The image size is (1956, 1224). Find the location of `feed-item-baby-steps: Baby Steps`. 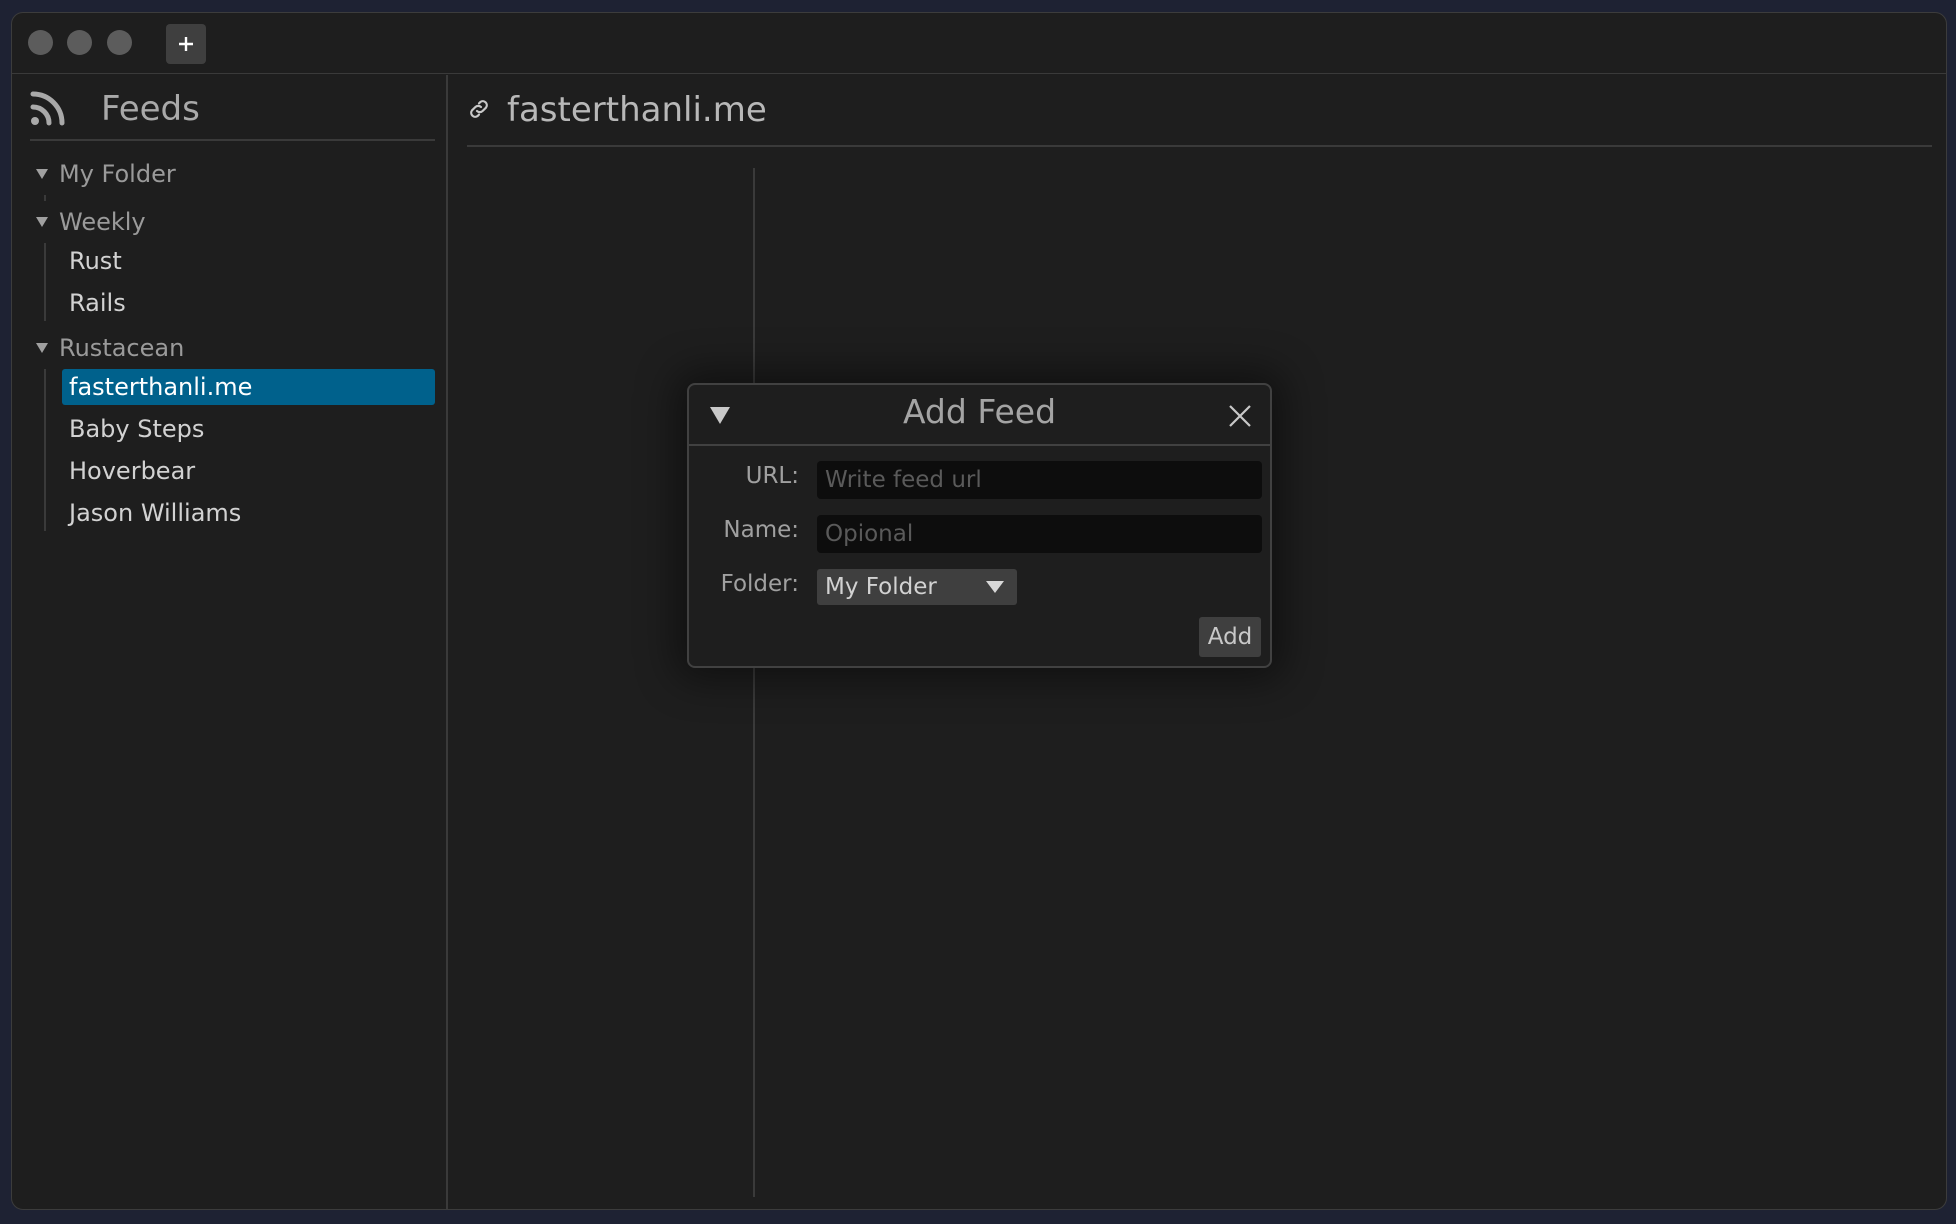

feed-item-baby-steps: Baby Steps is located at coordinates (248, 429).